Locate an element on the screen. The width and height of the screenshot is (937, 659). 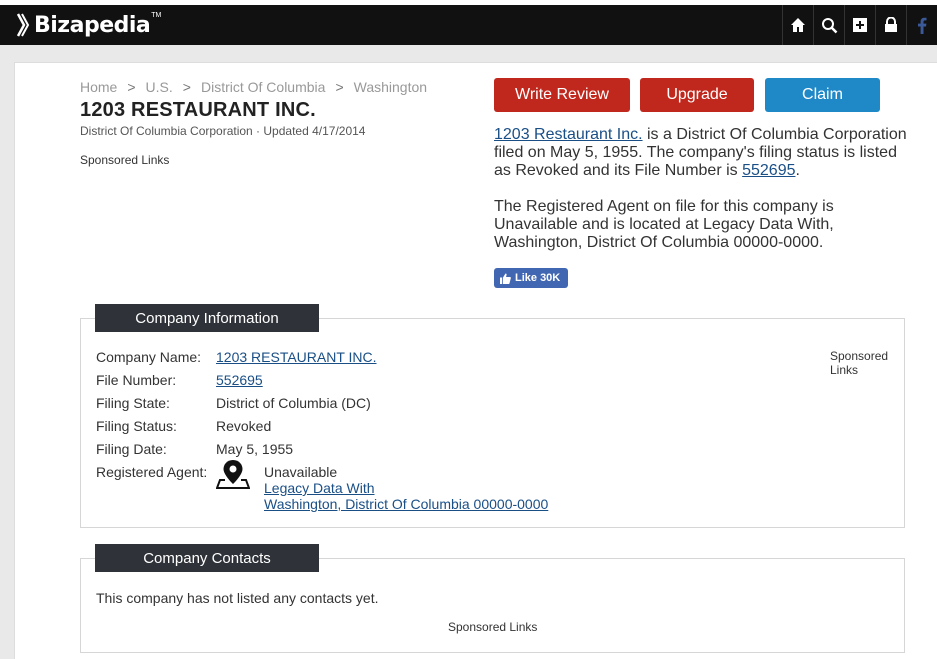
site-logo: Bizapedia TM is located at coordinates (87, 25).